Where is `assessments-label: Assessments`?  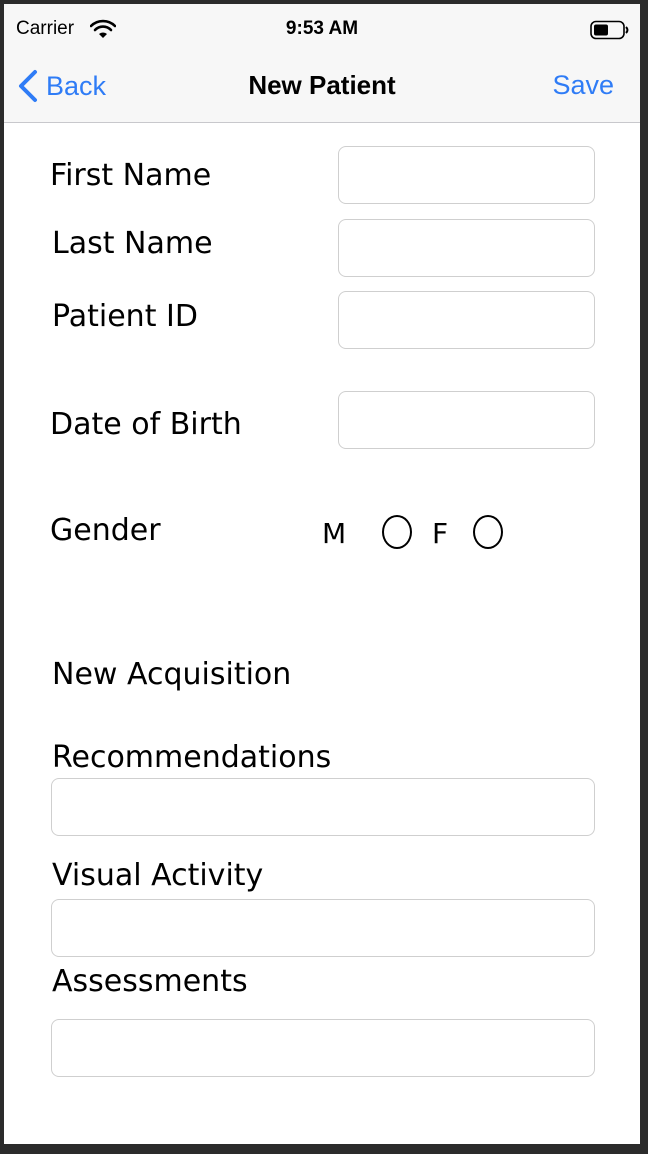
assessments-label: Assessments is located at coordinates (150, 981).